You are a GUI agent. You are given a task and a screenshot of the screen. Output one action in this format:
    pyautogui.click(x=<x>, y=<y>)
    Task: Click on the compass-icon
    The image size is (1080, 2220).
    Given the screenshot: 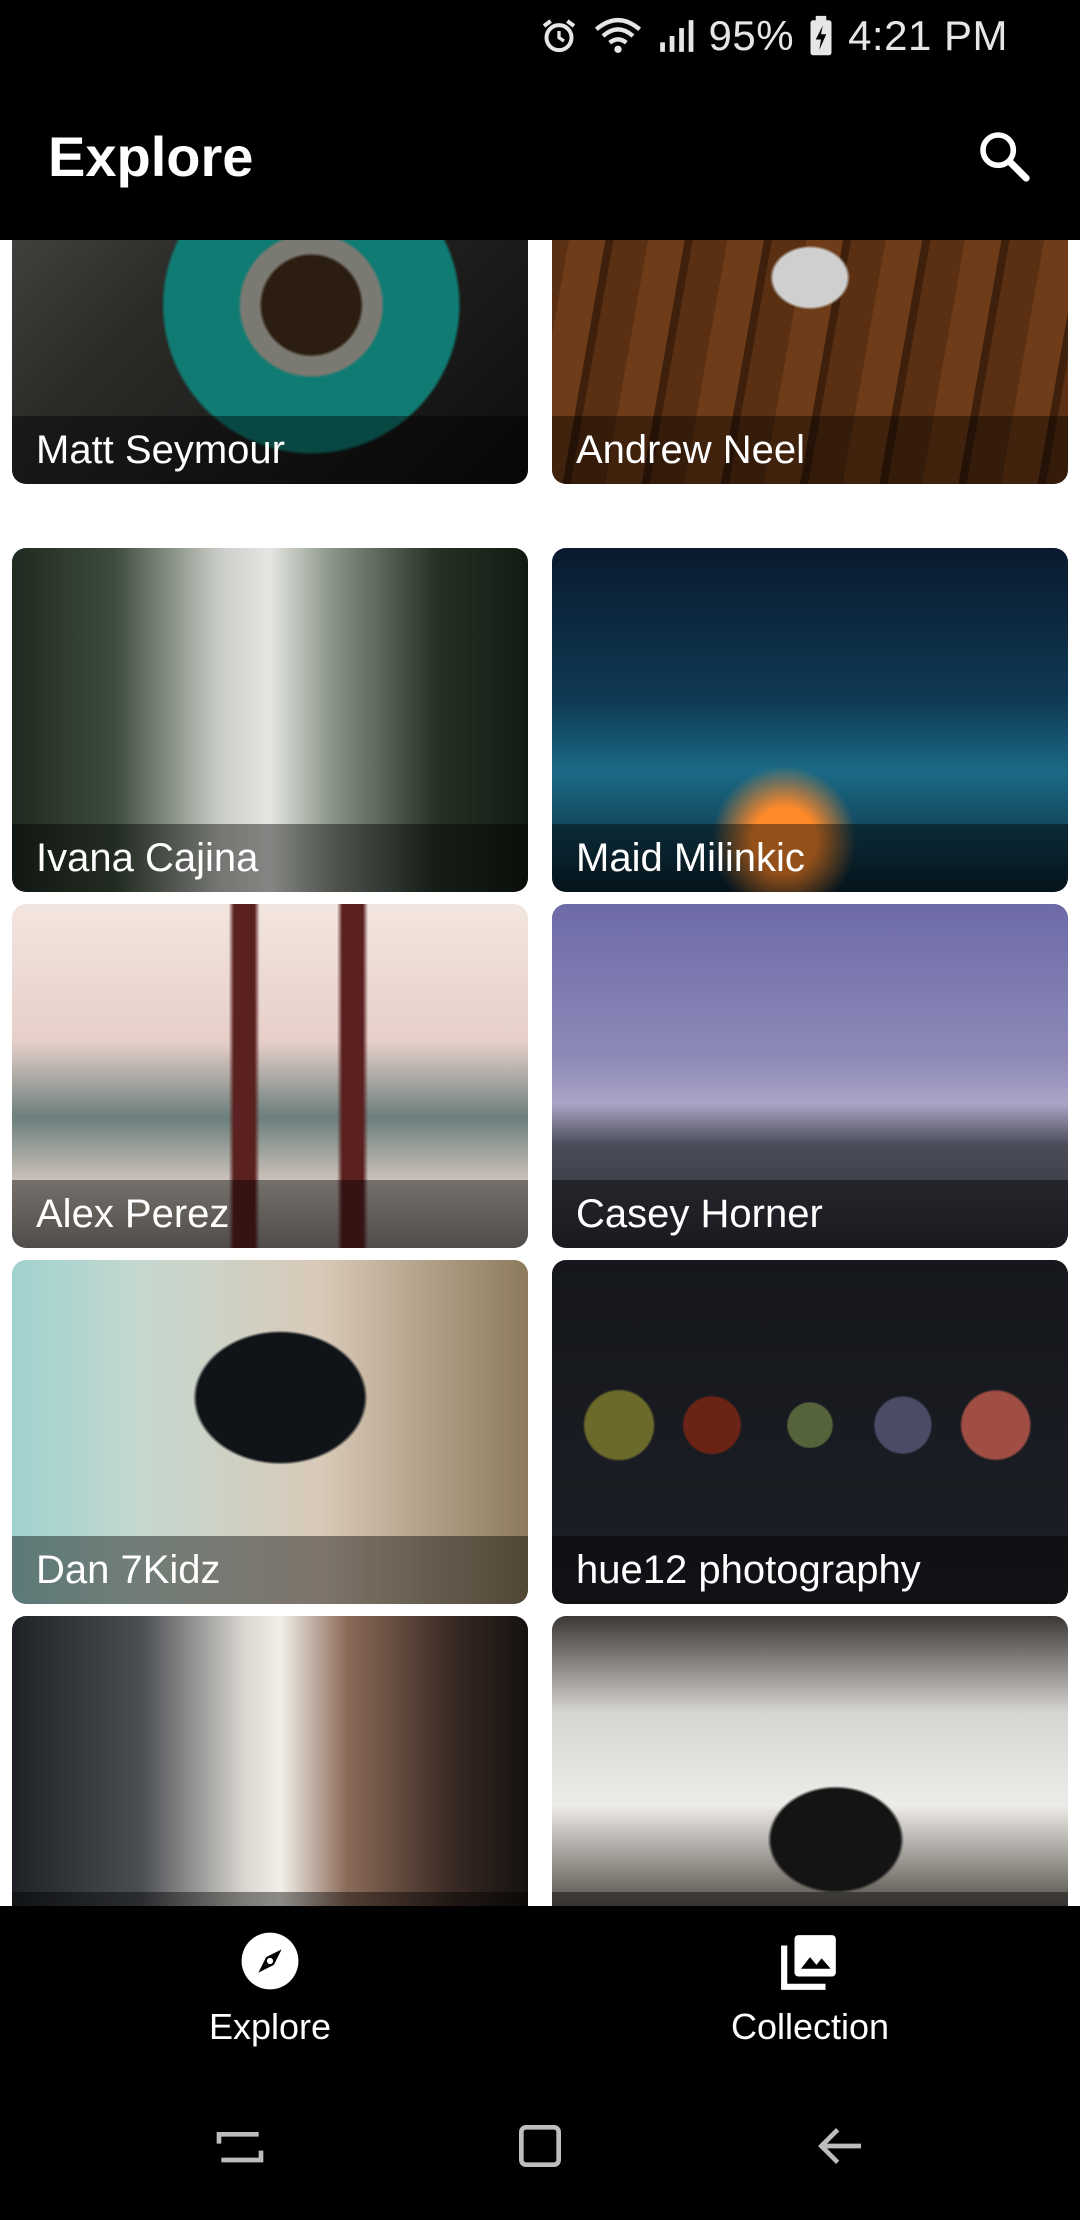 What is the action you would take?
    pyautogui.click(x=270, y=1961)
    